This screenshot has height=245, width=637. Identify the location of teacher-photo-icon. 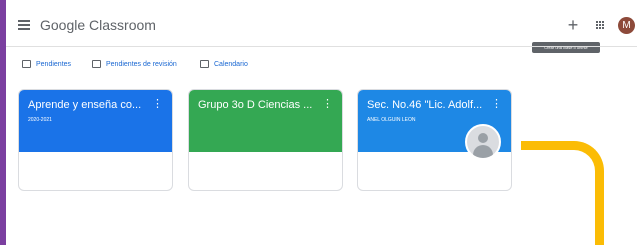
(483, 142).